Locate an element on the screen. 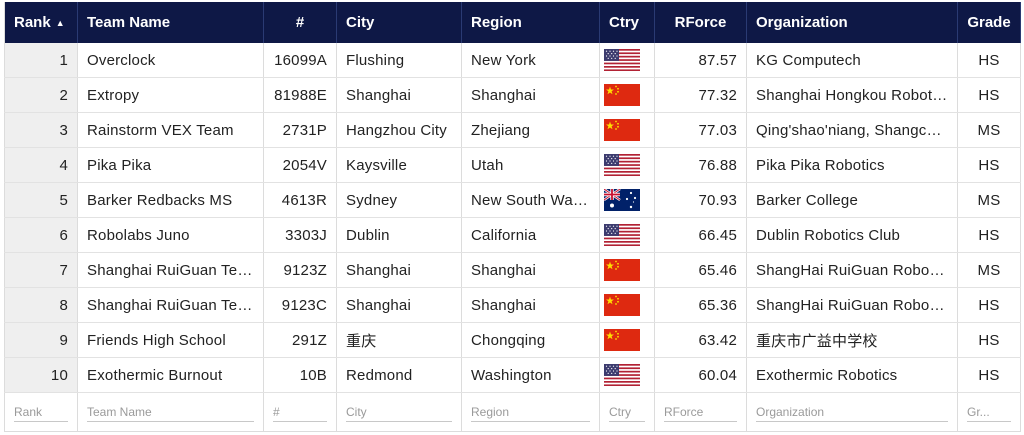 The image size is (1024, 435). region-cell: Zhejiang is located at coordinates (530, 130).